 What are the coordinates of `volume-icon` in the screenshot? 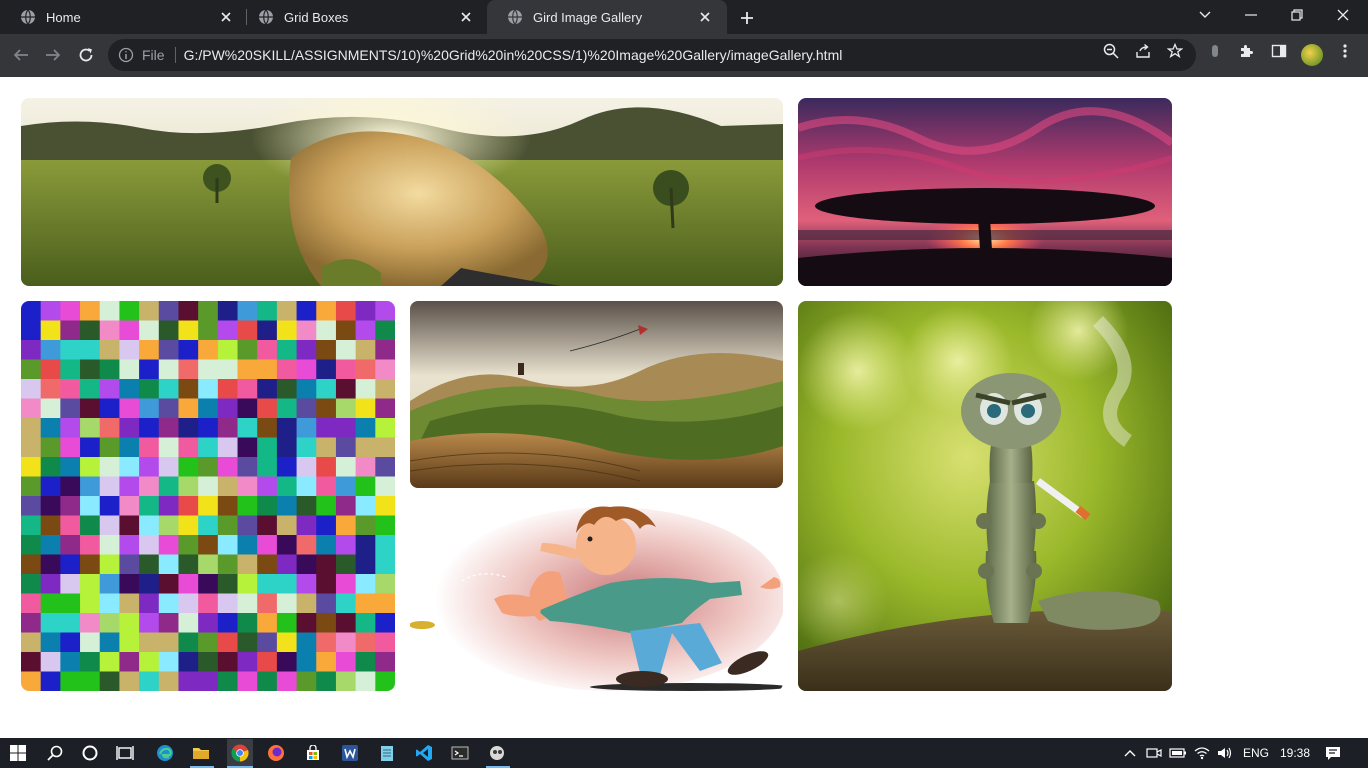 It's located at (1225, 753).